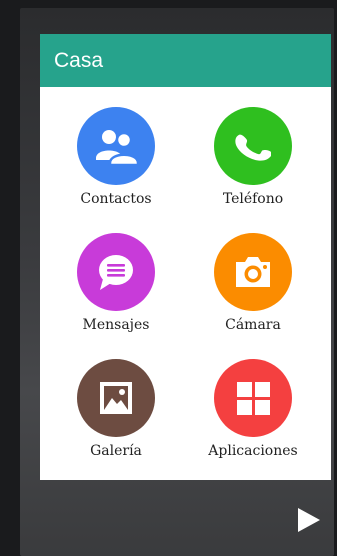 Image resolution: width=337 pixels, height=556 pixels. What do you see at coordinates (253, 199) in the screenshot?
I see `app-label: Teléfono` at bounding box center [253, 199].